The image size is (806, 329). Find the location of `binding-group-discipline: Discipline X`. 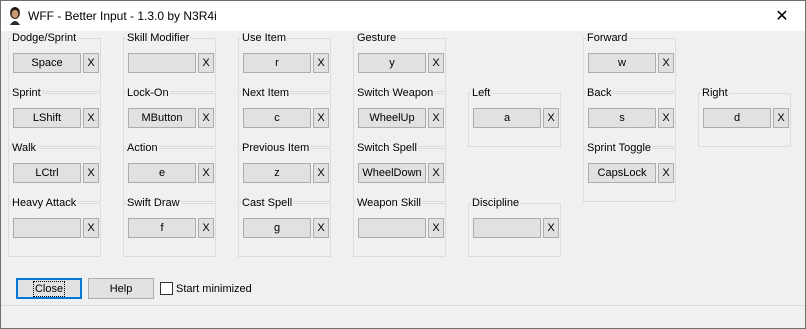

binding-group-discipline: Discipline X is located at coordinates (514, 227).